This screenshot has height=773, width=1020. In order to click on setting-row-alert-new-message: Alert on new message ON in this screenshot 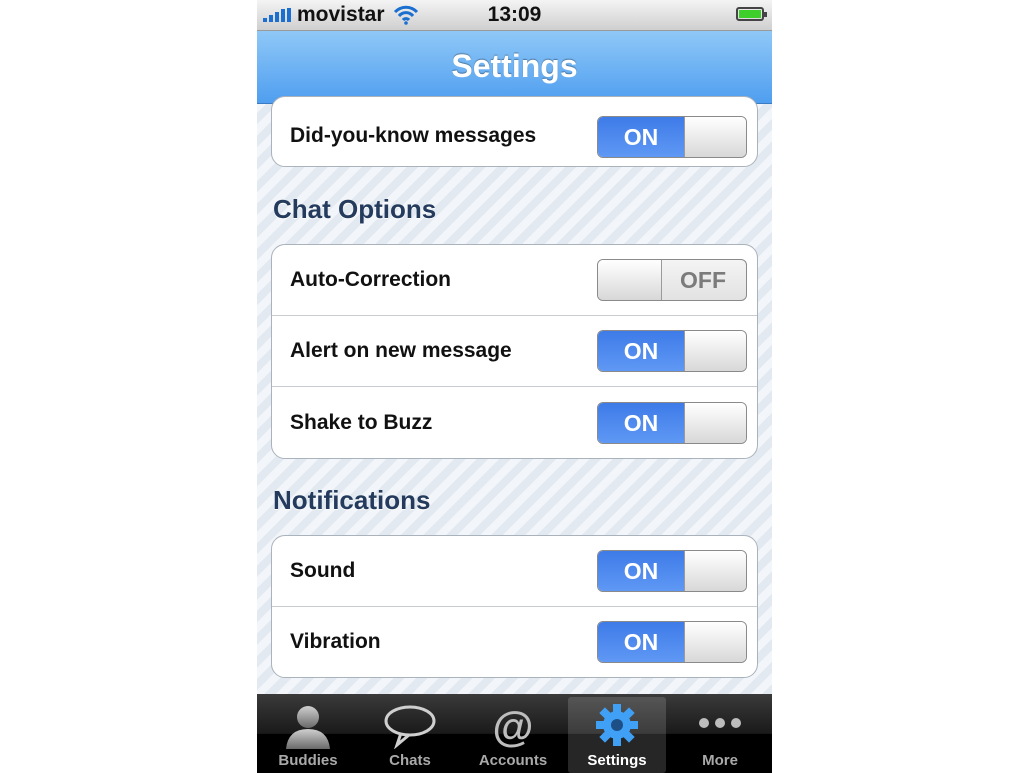, I will do `click(514, 351)`.